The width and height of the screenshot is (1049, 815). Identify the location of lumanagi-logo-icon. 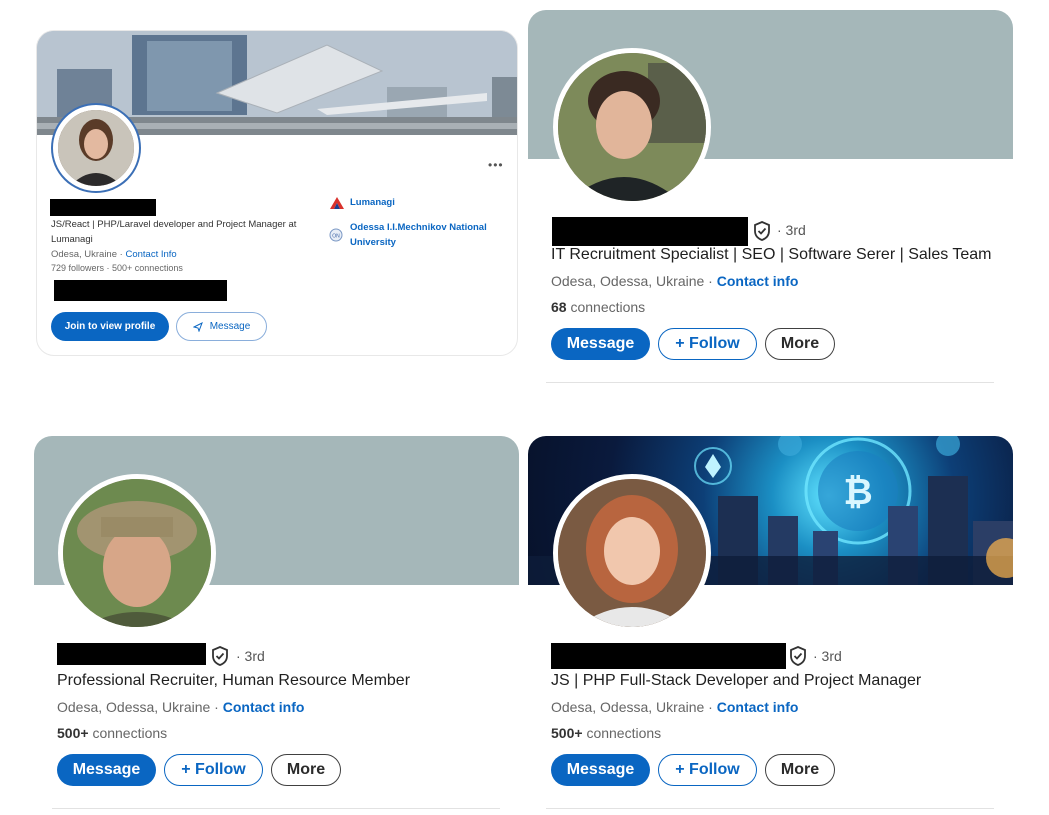
(337, 203).